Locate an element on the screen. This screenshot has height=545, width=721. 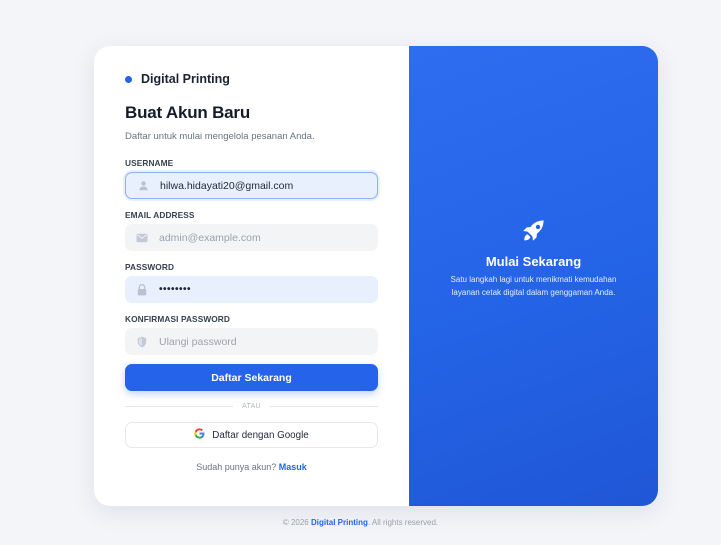
confirm-password-label: KONFIRMASI PASSWORD is located at coordinates (177, 319).